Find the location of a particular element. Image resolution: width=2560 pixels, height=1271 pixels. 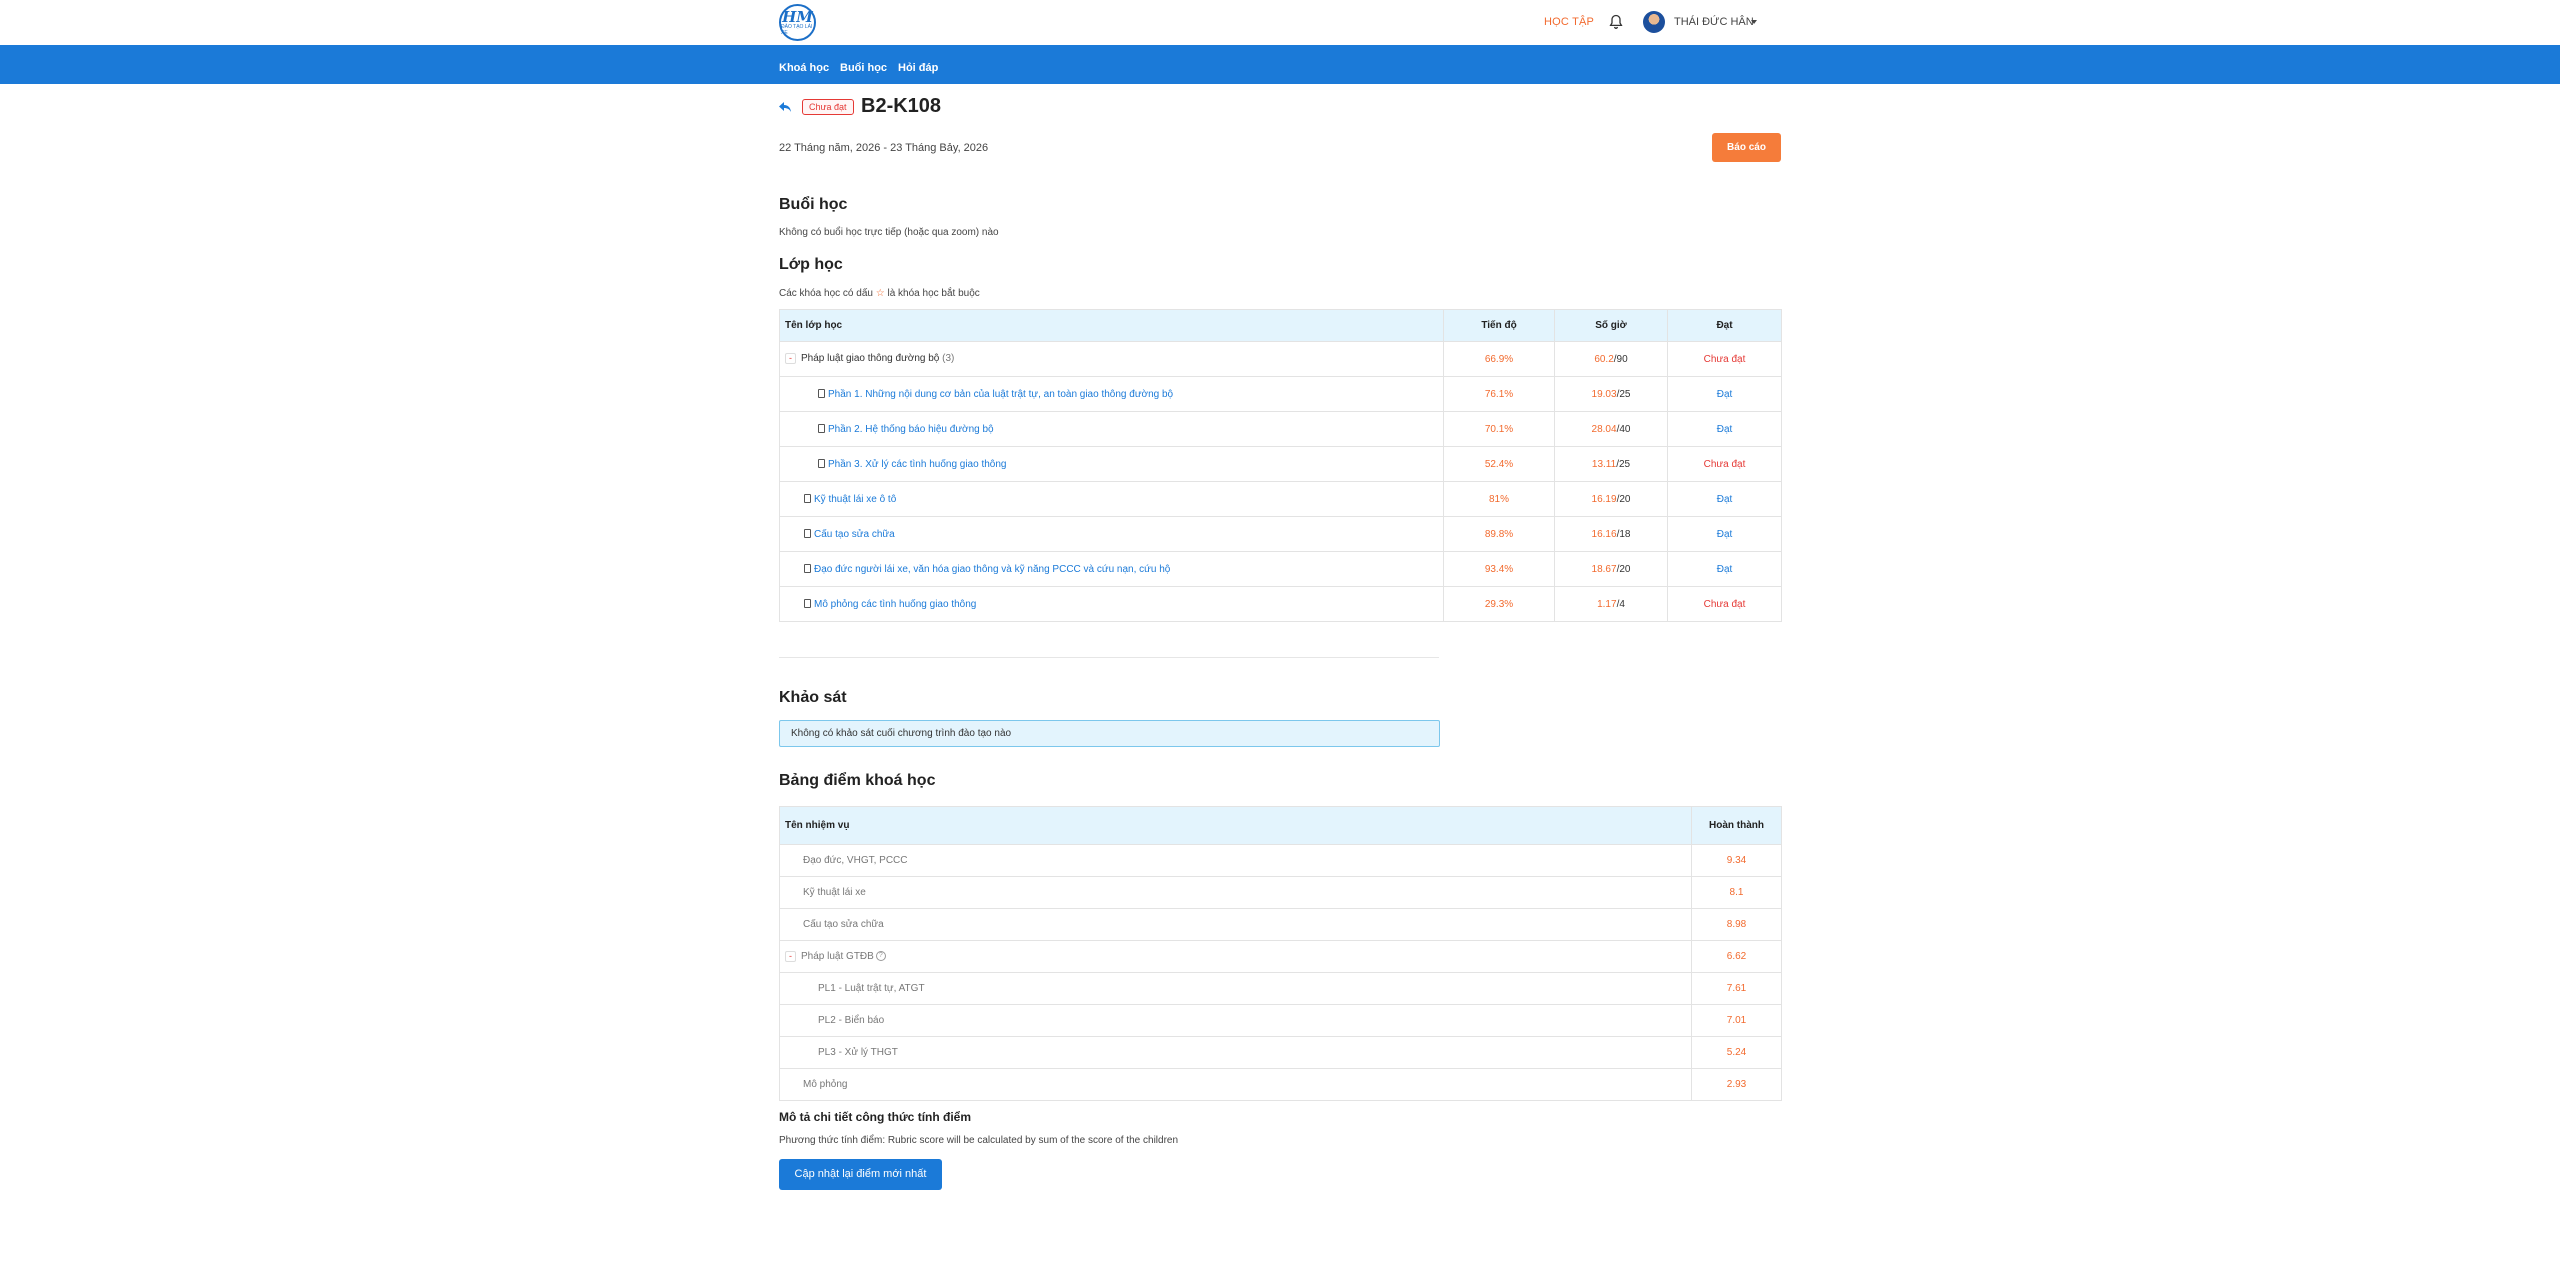

class-link: Mô phỏng các tình huống giao thông is located at coordinates (895, 604).